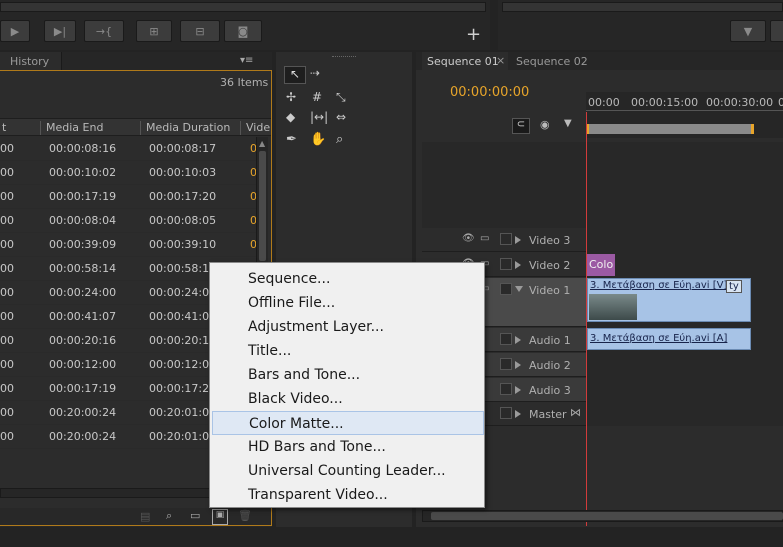 The height and width of the screenshot is (547, 783). Describe the element at coordinates (74, 127) in the screenshot. I see `col-header-media-end: Media End` at that location.